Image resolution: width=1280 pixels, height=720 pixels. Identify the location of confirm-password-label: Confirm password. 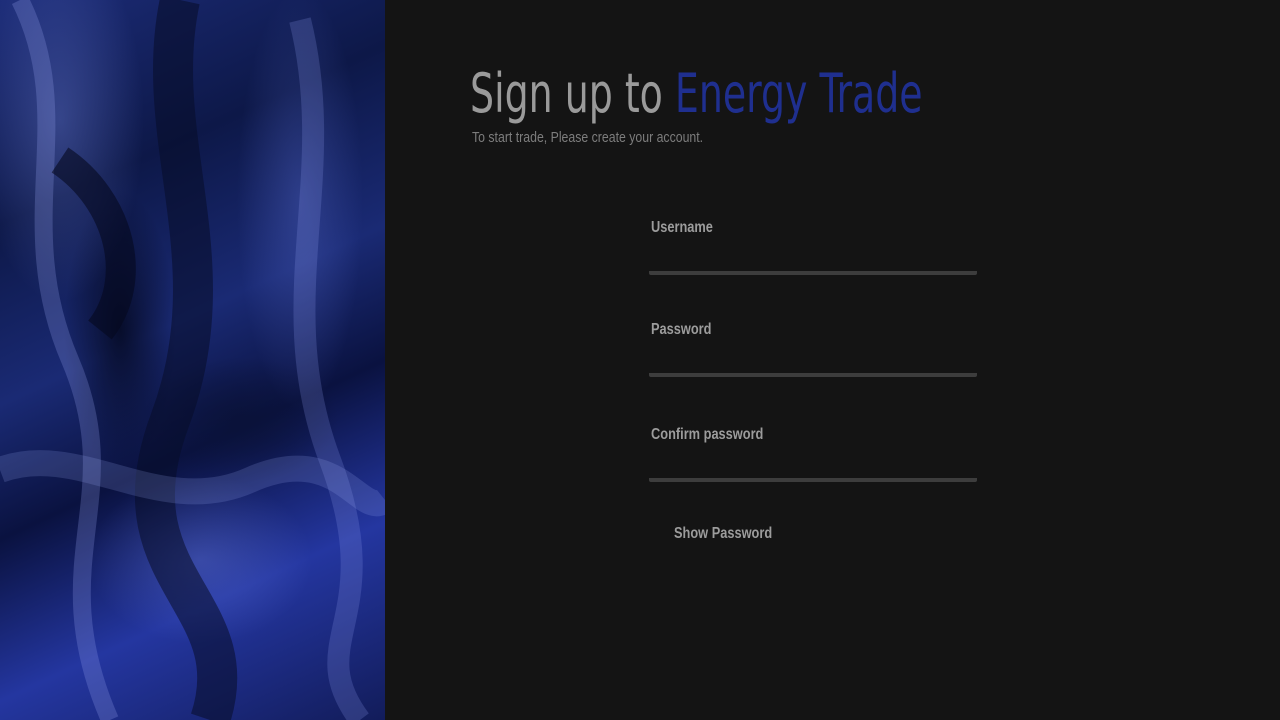
(707, 434).